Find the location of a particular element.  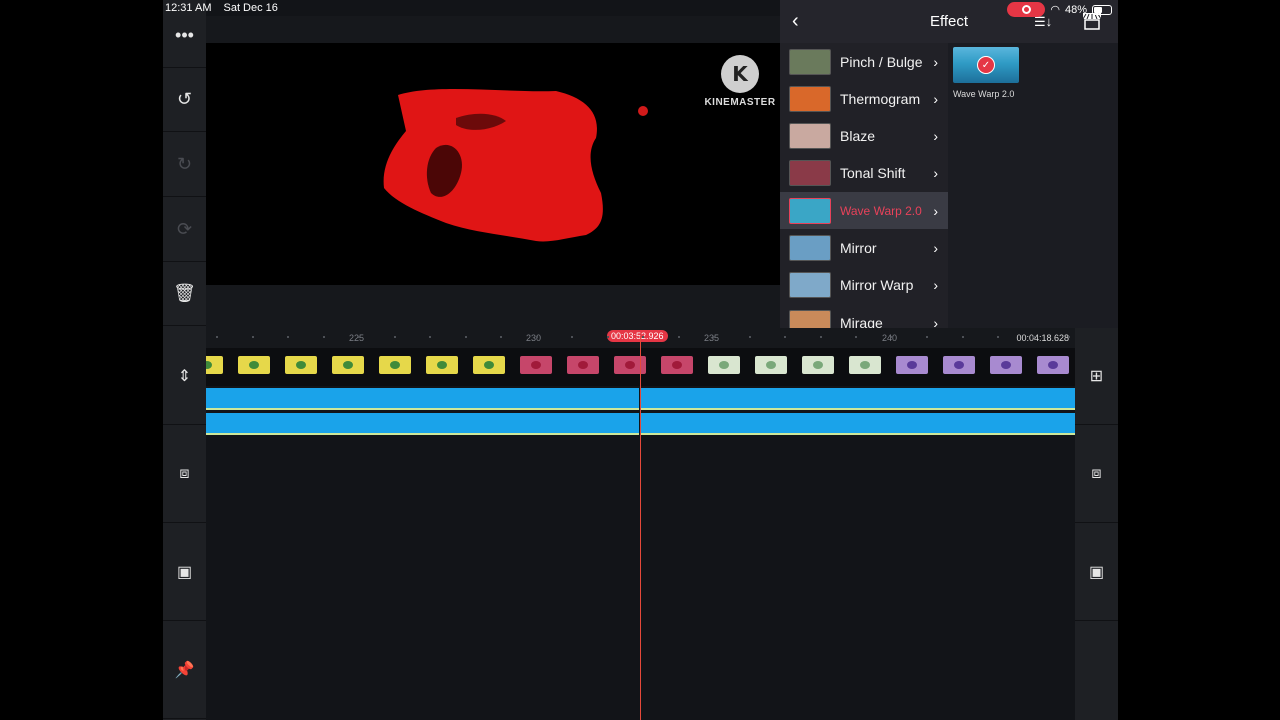

delete-button: 🗑 is located at coordinates (184, 294).